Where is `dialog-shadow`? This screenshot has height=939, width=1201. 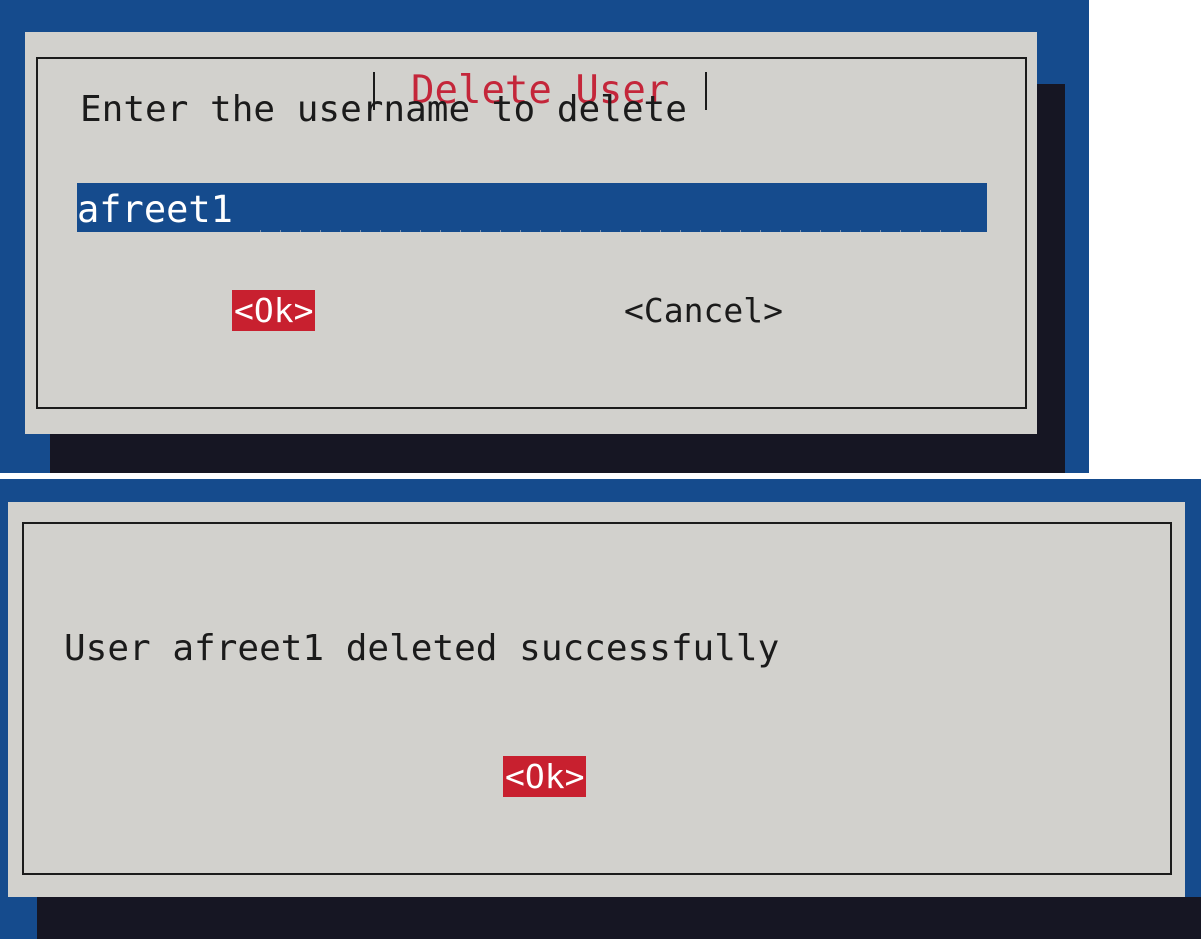 dialog-shadow is located at coordinates (619, 918).